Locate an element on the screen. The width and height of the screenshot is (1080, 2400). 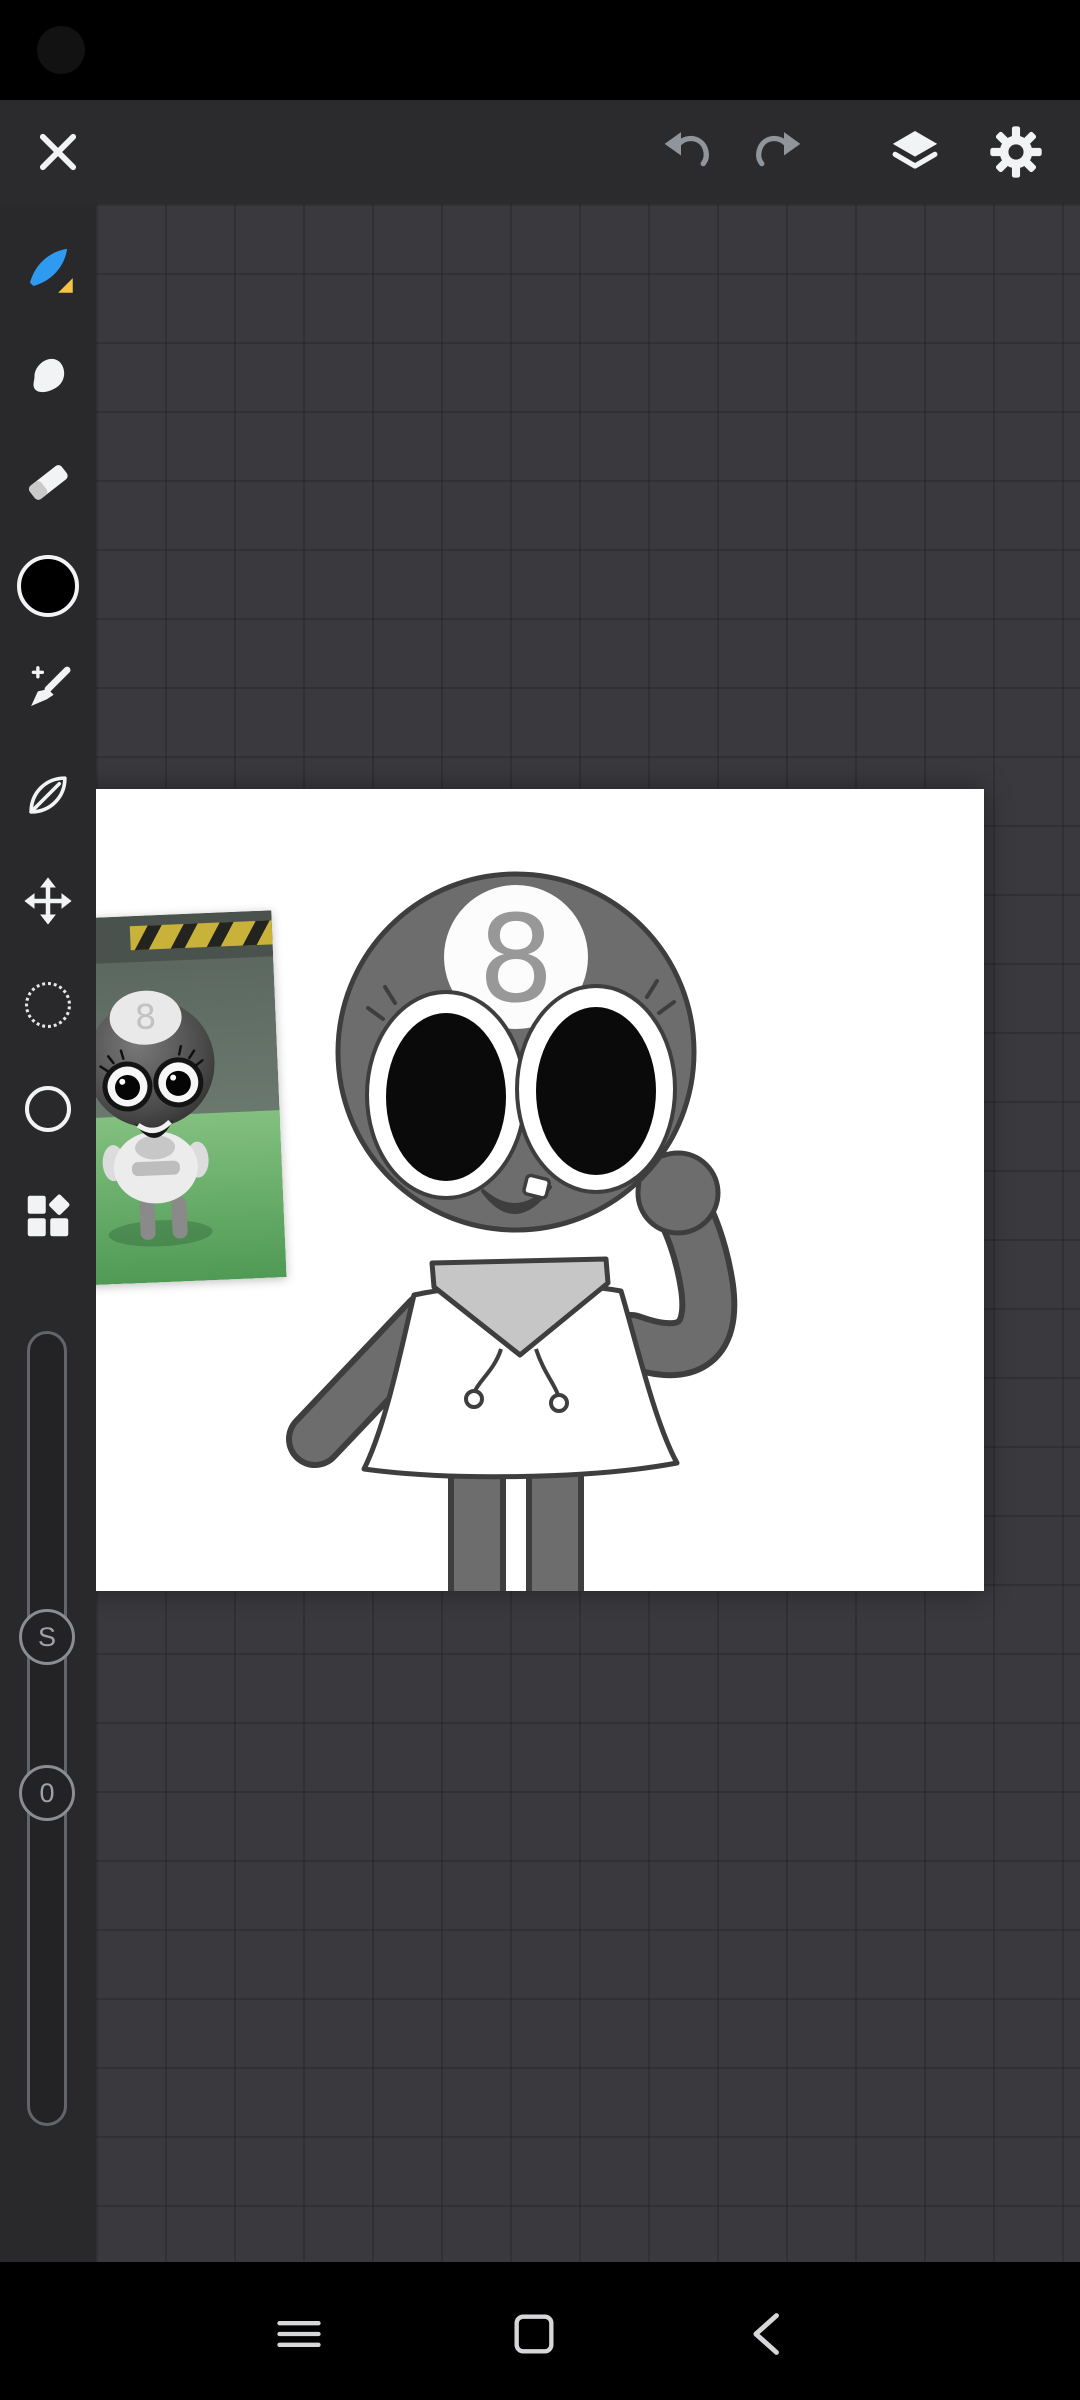
nav-overview-button is located at coordinates (534, 2334).